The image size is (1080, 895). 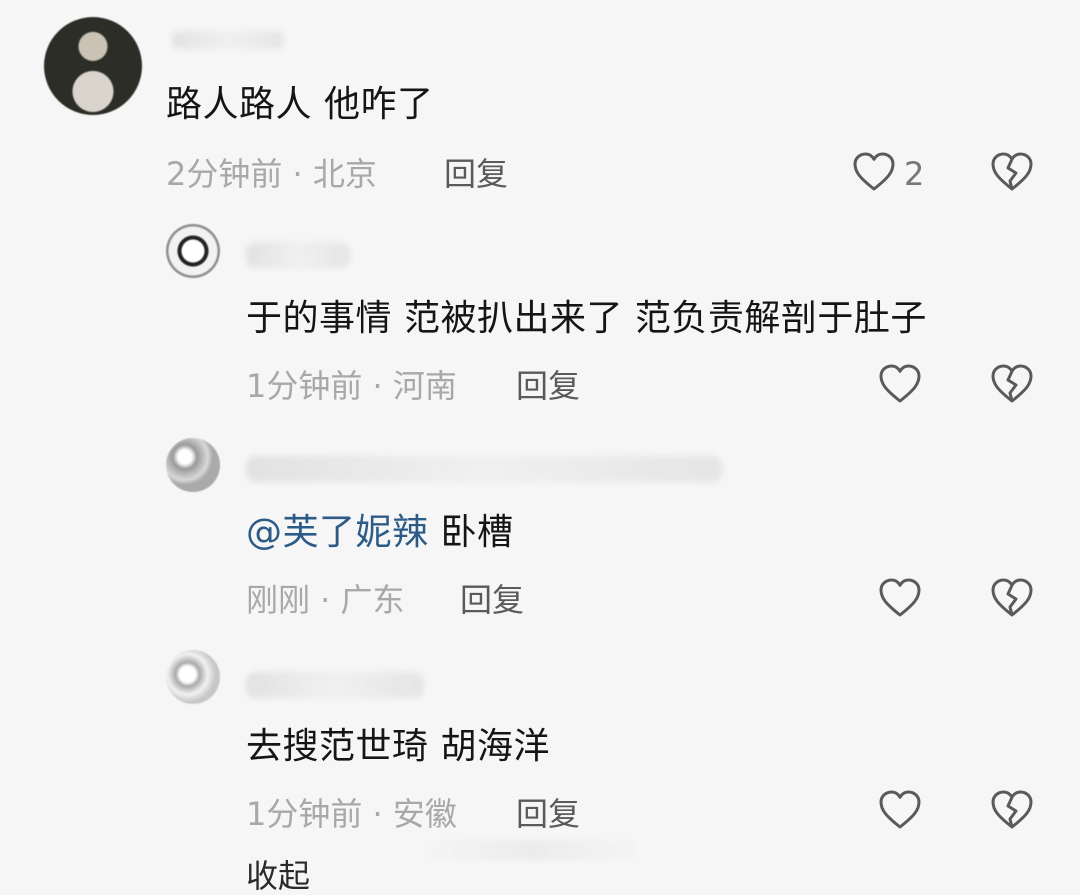 I want to click on like-count: 2, so click(x=914, y=174).